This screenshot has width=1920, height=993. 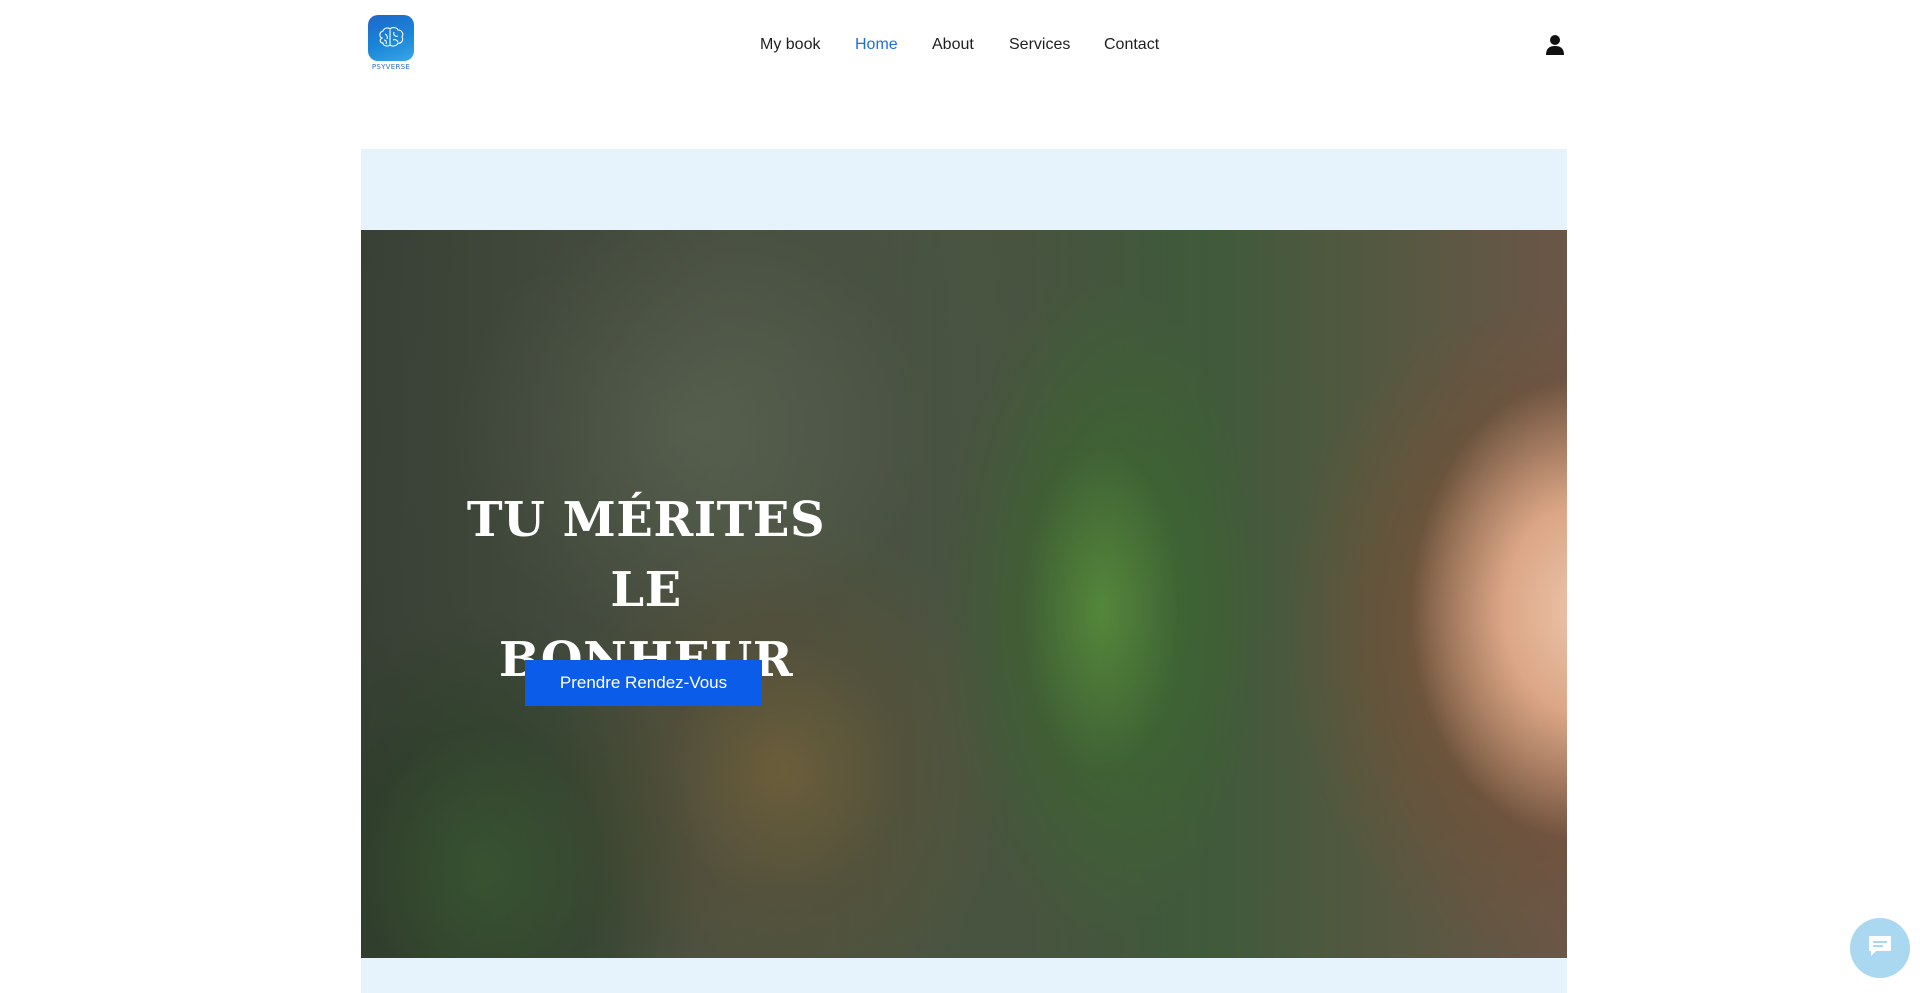 What do you see at coordinates (876, 45) in the screenshot?
I see `nav-item-home: Home` at bounding box center [876, 45].